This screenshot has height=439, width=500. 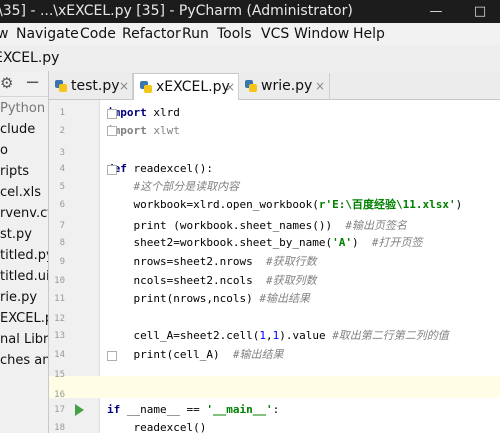 I want to click on menu-refactor: Refactor, so click(x=151, y=34).